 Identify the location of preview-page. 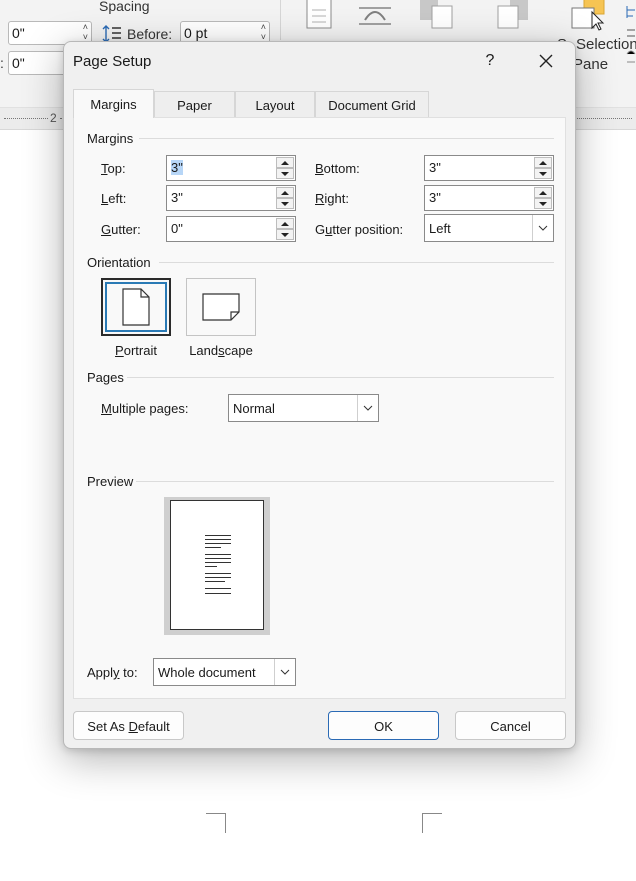
(217, 565).